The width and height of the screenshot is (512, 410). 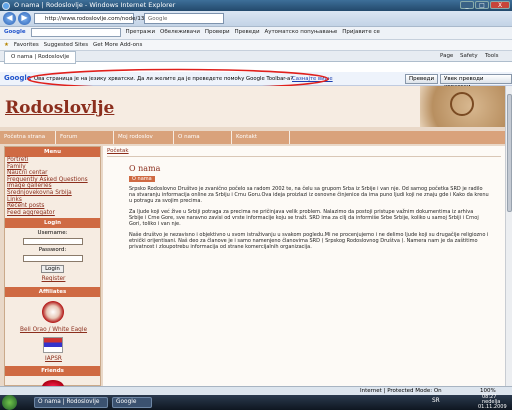 What do you see at coordinates (476, 82) in the screenshot?
I see `always-translate-button: Увек преводи хрватски` at bounding box center [476, 82].